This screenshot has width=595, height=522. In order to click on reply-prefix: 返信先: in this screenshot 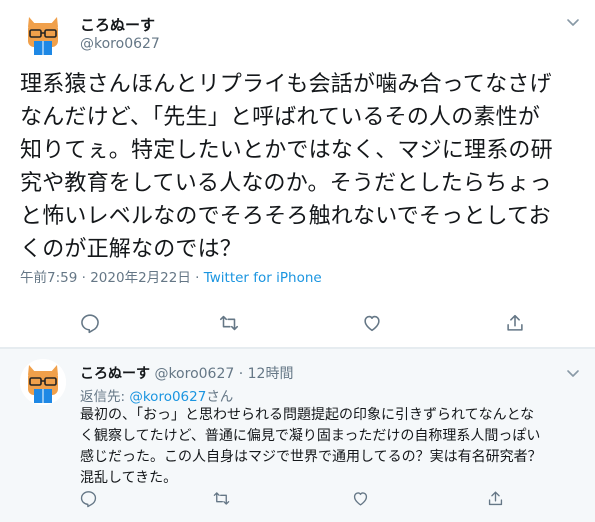, I will do `click(105, 397)`.